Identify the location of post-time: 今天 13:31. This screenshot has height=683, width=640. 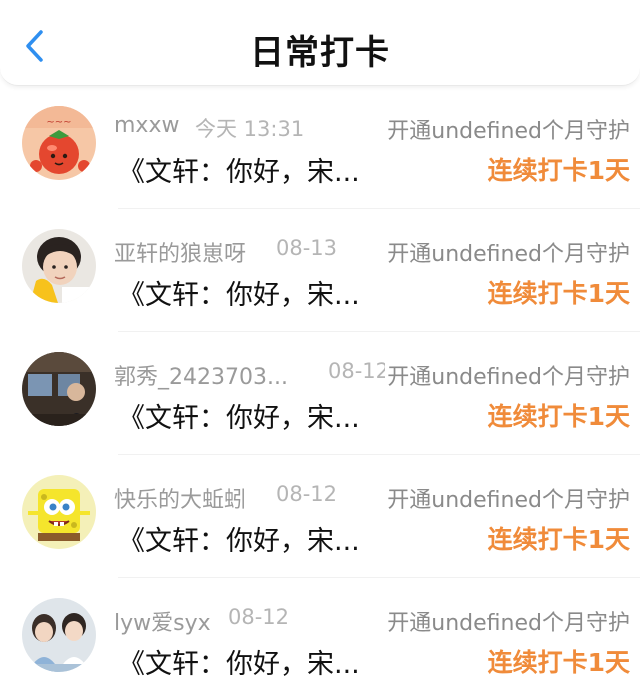
(250, 129).